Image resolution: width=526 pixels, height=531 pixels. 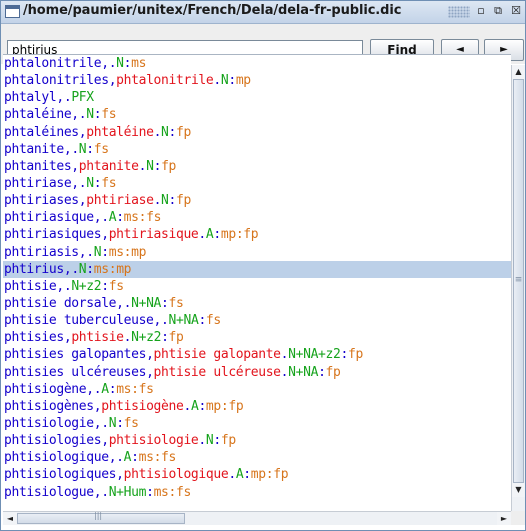 What do you see at coordinates (459, 12) in the screenshot?
I see `title-grip` at bounding box center [459, 12].